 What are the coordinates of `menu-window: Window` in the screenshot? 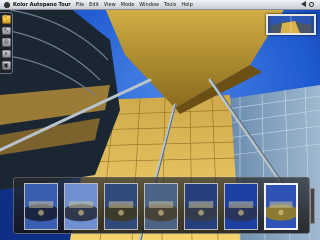 It's located at (149, 5).